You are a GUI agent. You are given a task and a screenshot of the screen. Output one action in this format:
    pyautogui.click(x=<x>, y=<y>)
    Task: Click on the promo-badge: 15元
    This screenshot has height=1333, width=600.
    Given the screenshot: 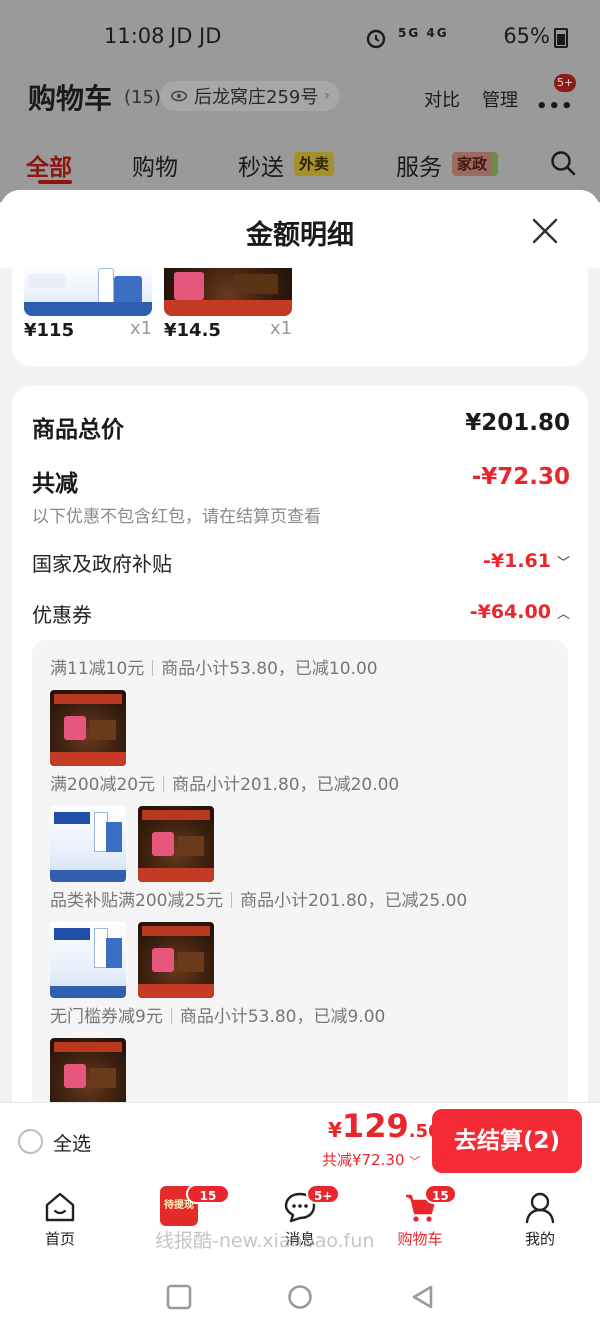 What is the action you would take?
    pyautogui.click(x=208, y=1203)
    